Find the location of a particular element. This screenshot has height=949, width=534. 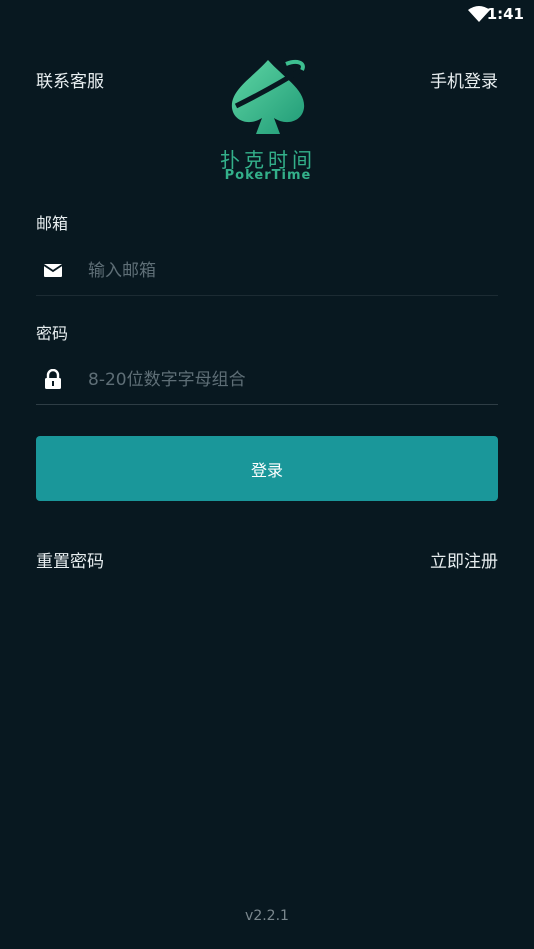

password-input is located at coordinates (288, 380).